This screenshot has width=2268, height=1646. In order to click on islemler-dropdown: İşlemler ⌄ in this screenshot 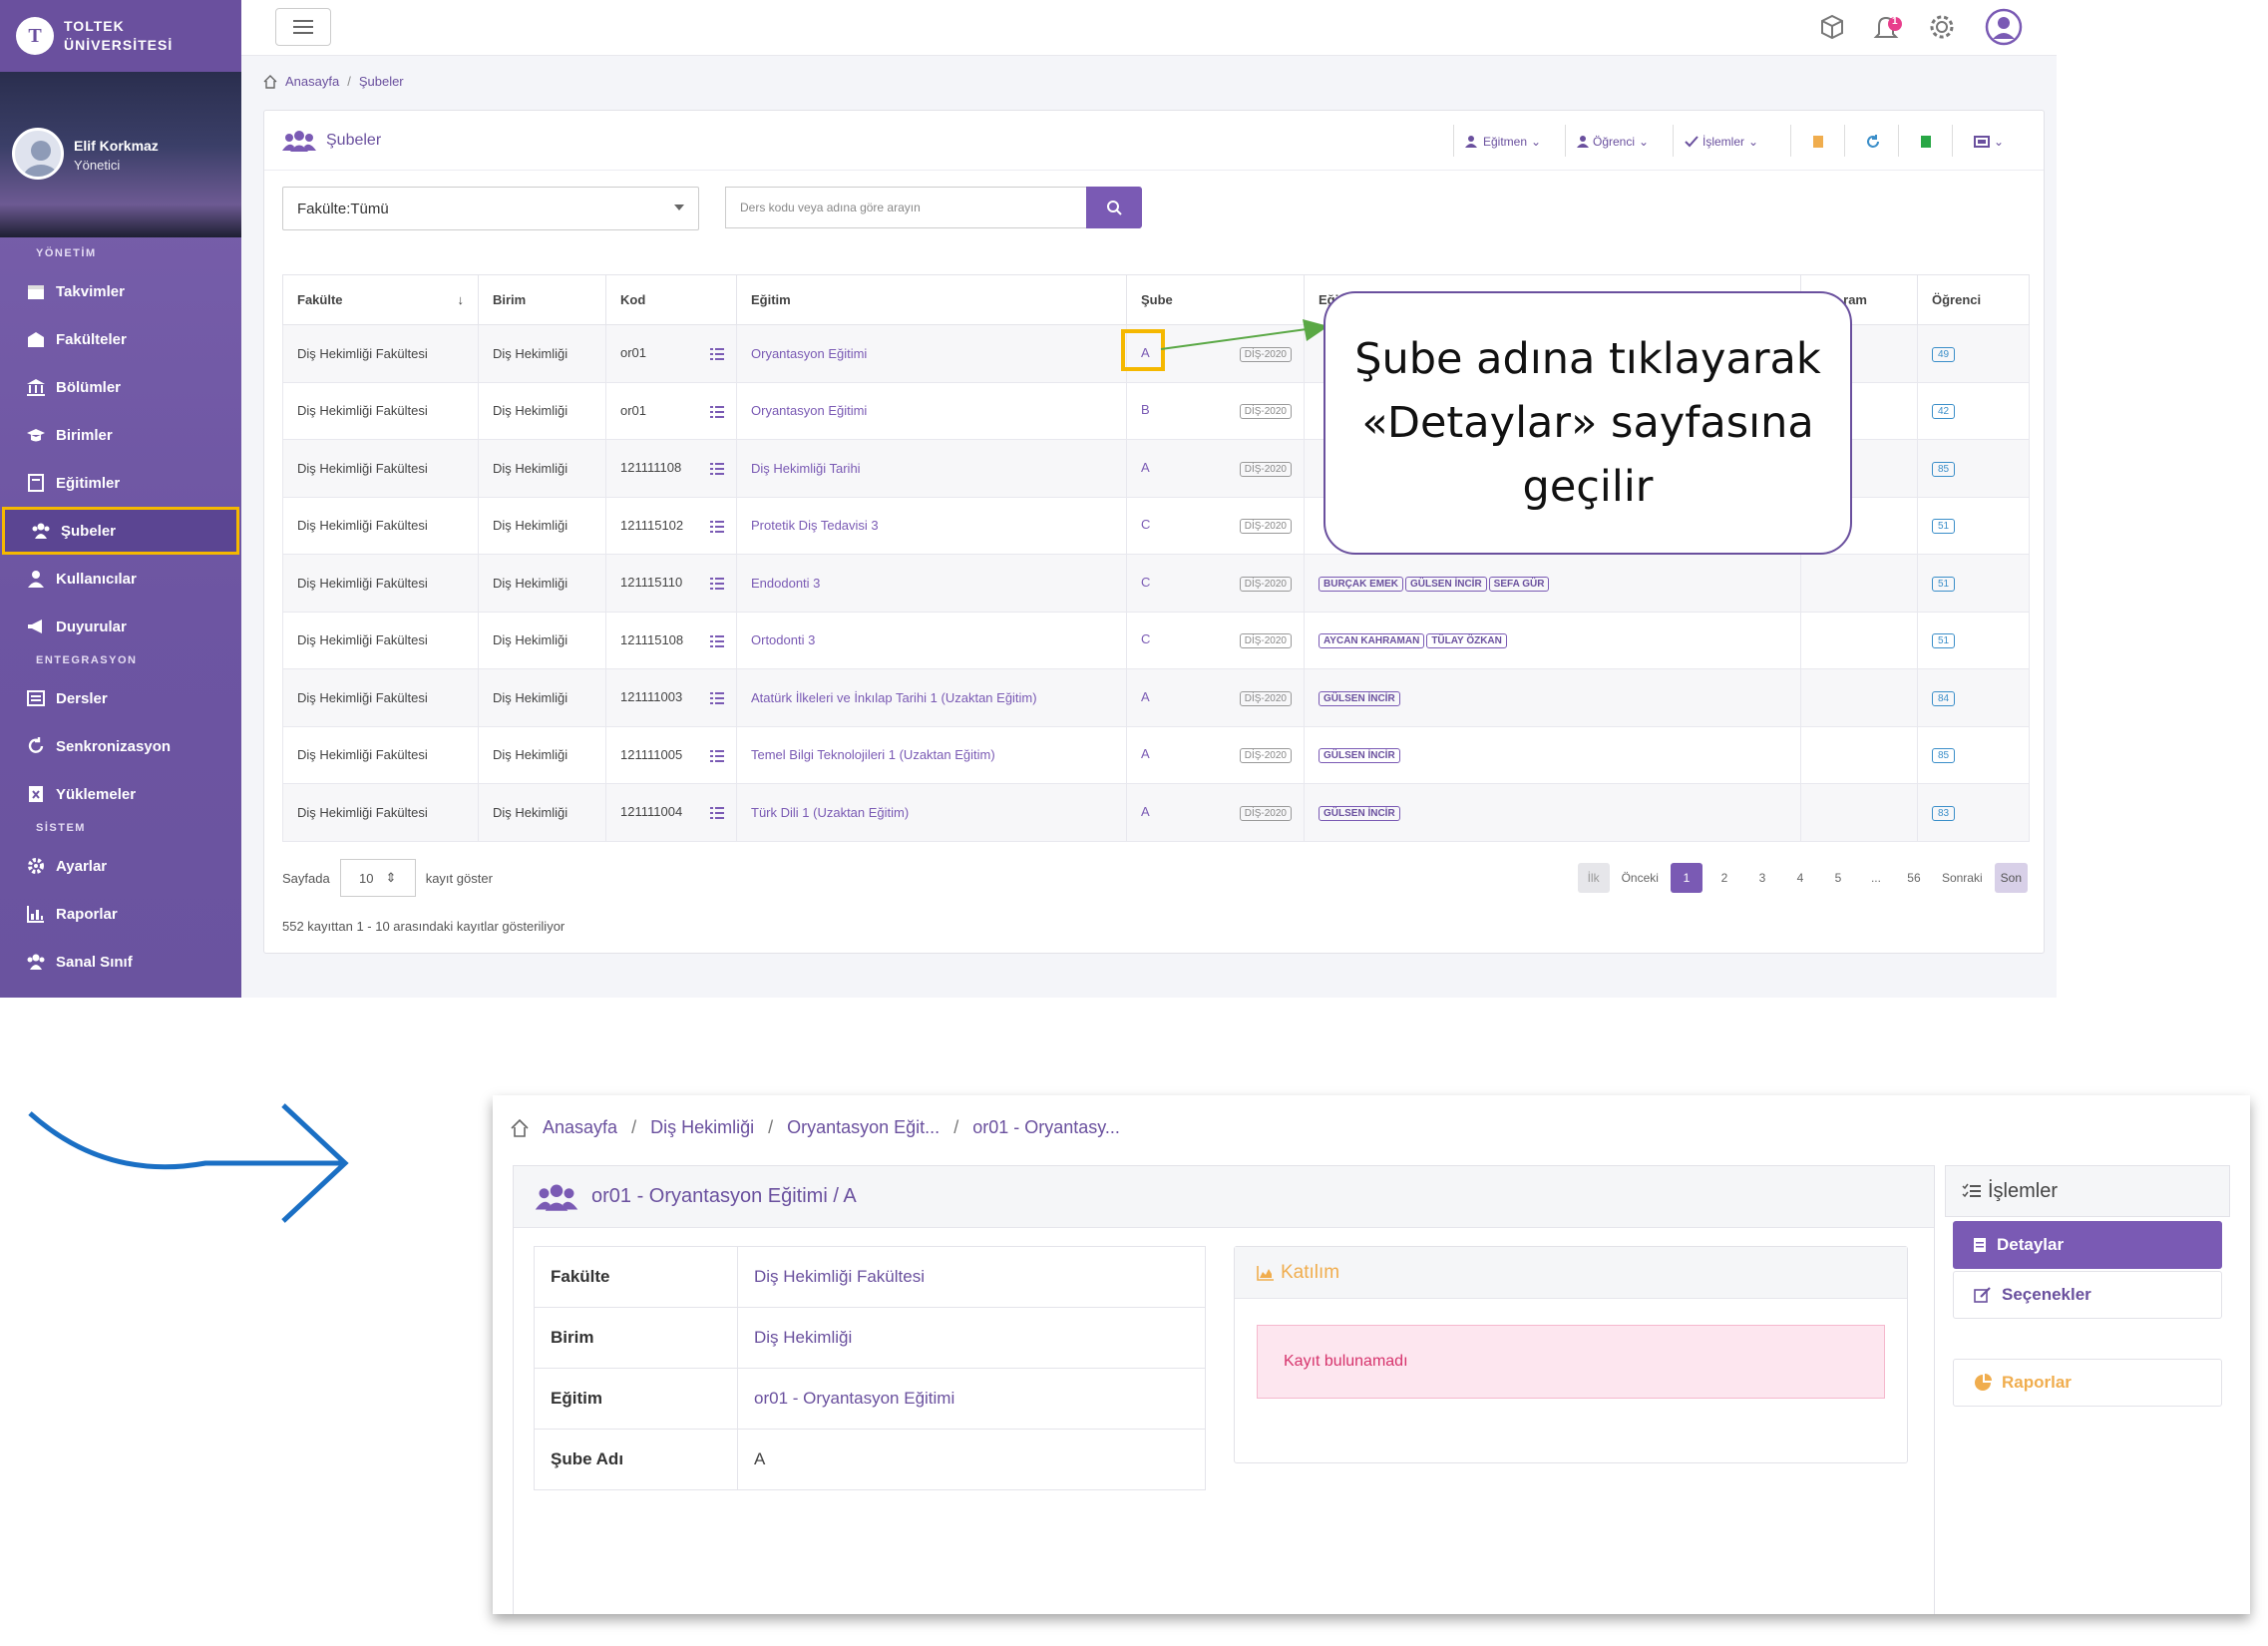, I will do `click(1721, 142)`.